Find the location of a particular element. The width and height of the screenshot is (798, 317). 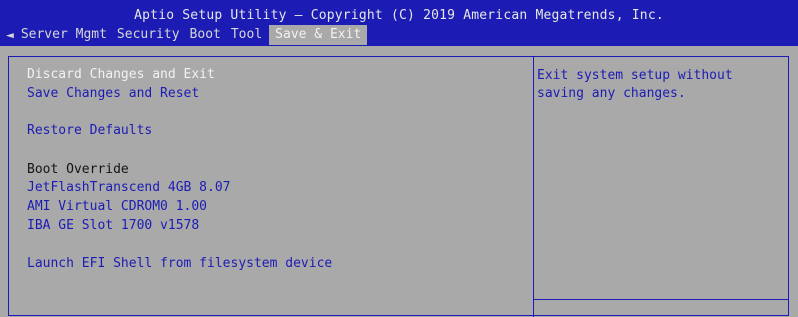

panel-divider is located at coordinates (533, 187).